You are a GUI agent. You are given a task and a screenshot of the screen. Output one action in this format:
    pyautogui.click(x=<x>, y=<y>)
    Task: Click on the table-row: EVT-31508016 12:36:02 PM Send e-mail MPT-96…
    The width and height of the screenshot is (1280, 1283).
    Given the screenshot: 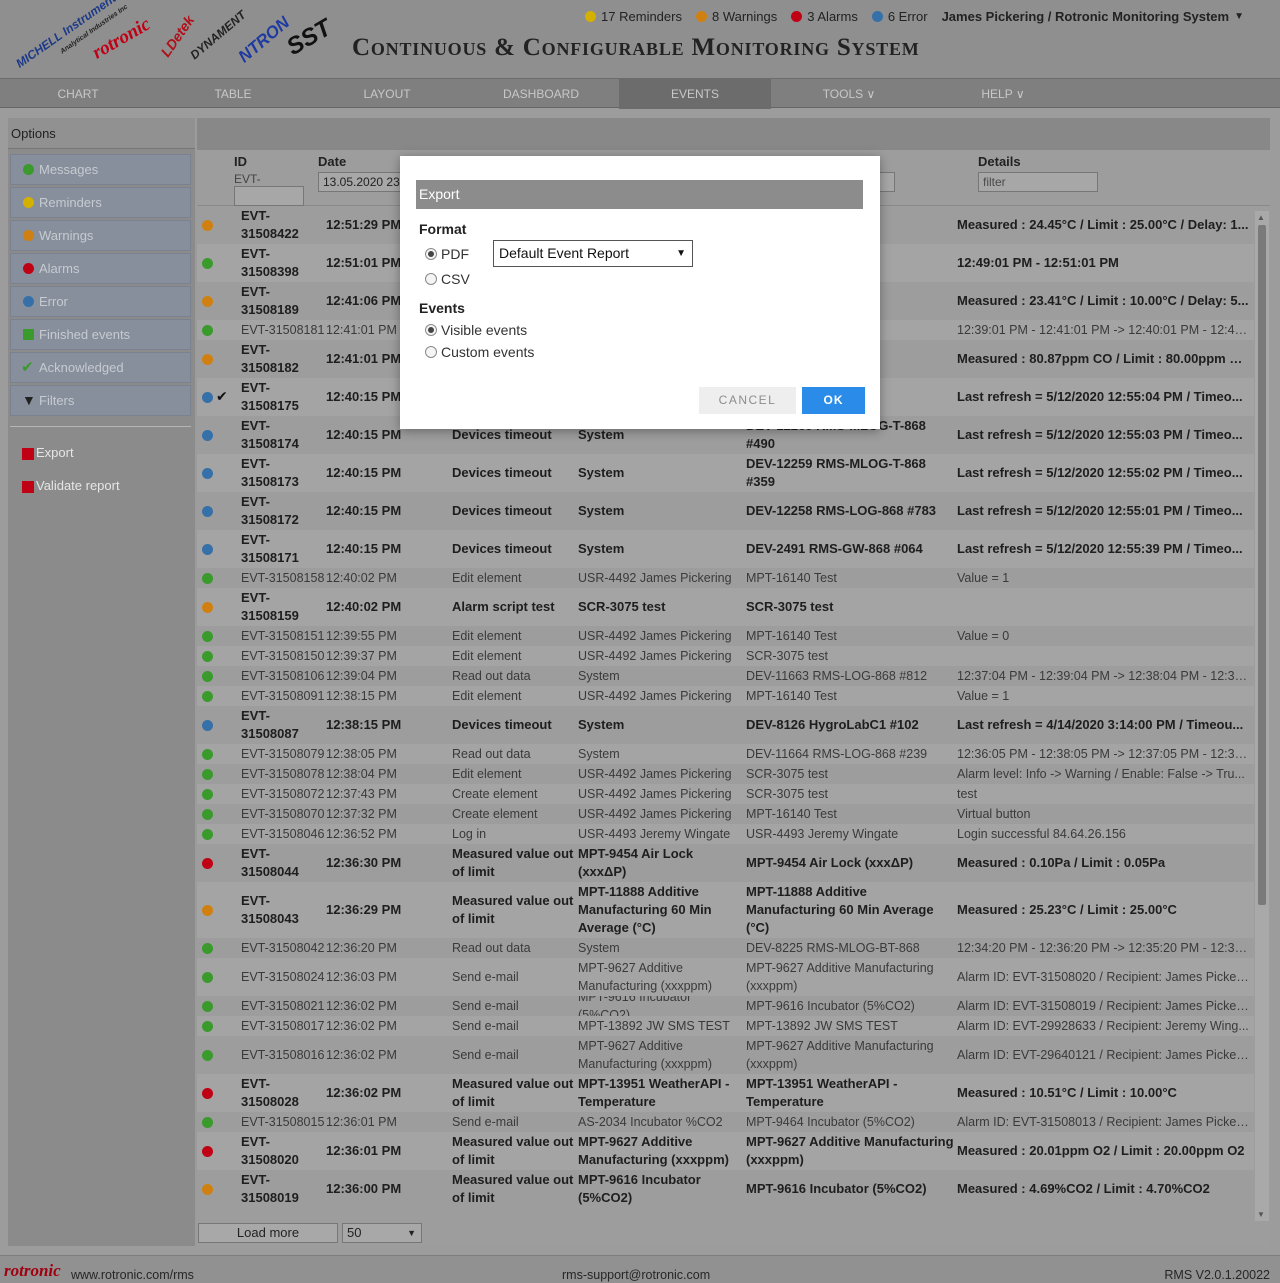 What is the action you would take?
    pyautogui.click(x=725, y=1055)
    